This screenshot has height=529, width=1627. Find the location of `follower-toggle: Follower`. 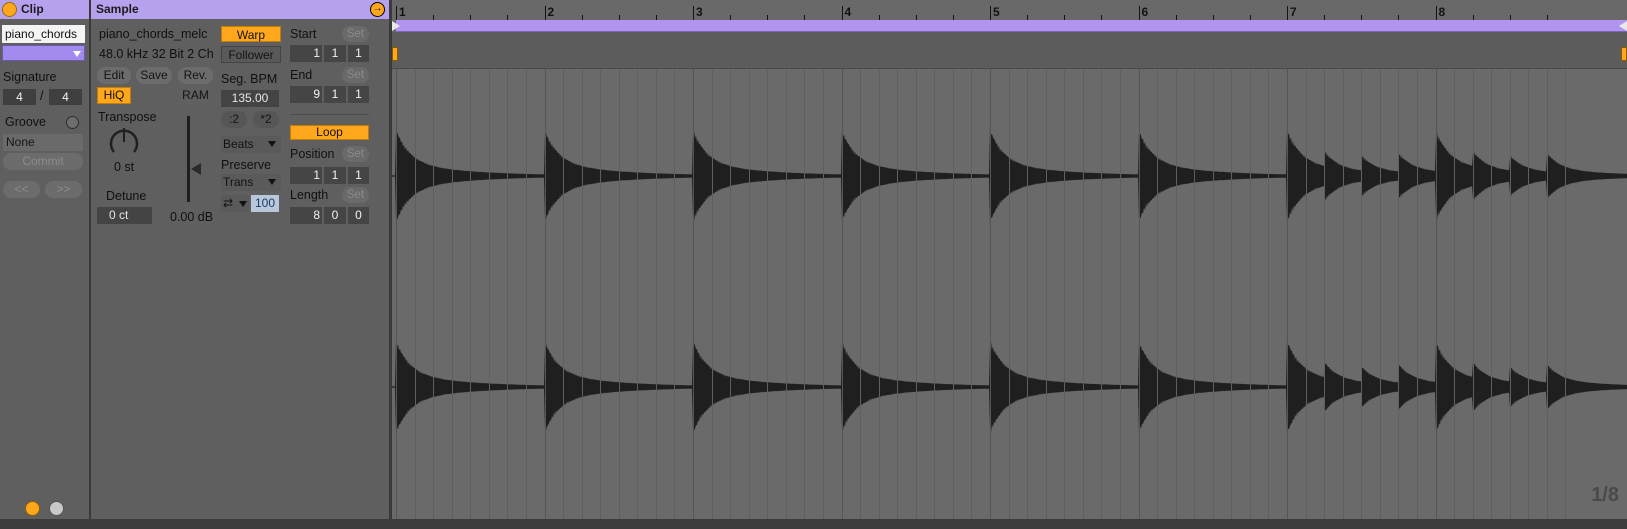

follower-toggle: Follower is located at coordinates (251, 54).